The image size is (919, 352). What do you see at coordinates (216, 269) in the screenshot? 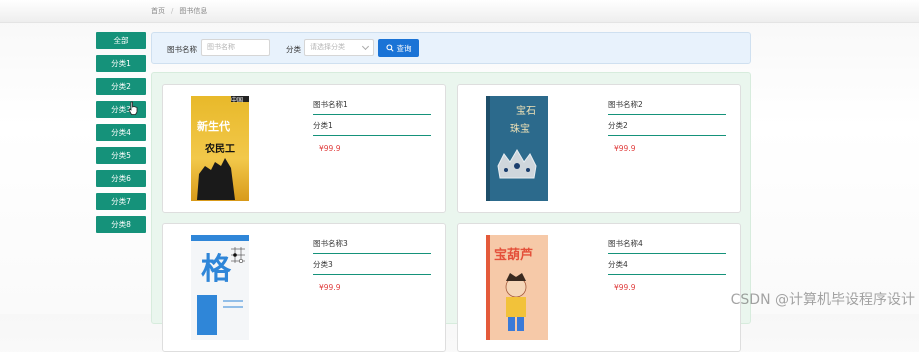
I see `cover-text-line-1: 格` at bounding box center [216, 269].